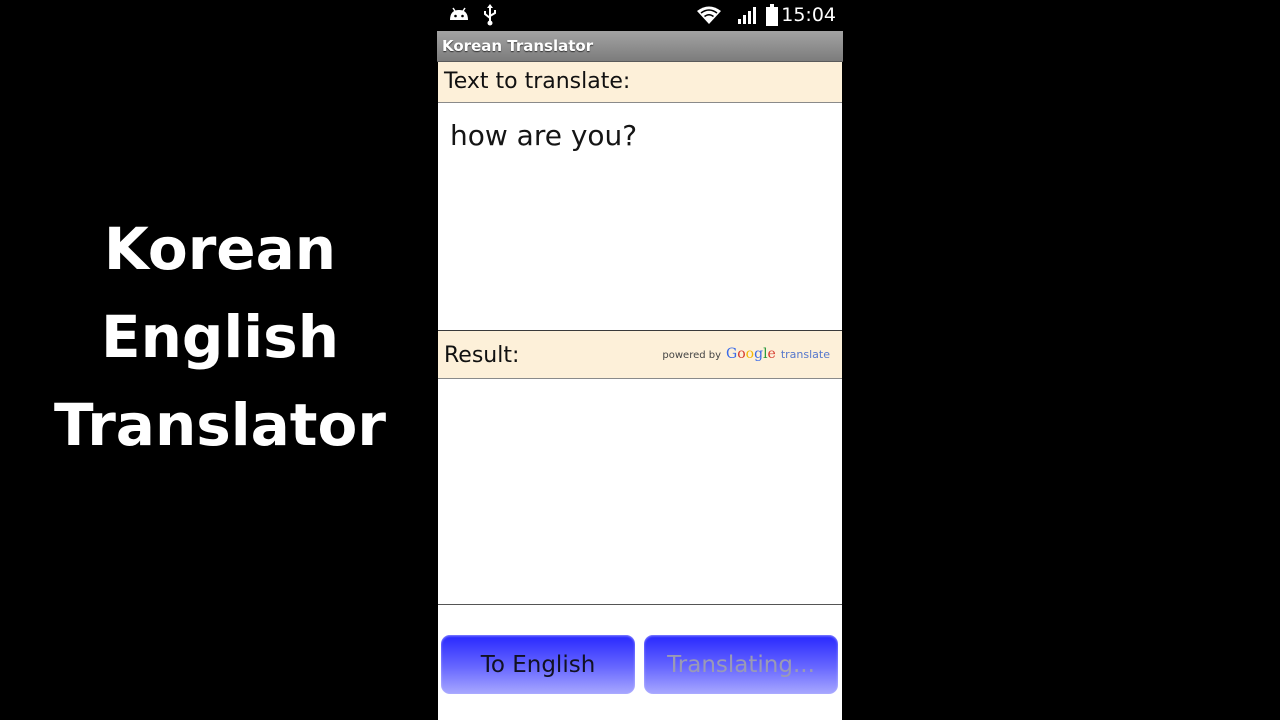 The height and width of the screenshot is (720, 1280). I want to click on battery-icon, so click(772, 15).